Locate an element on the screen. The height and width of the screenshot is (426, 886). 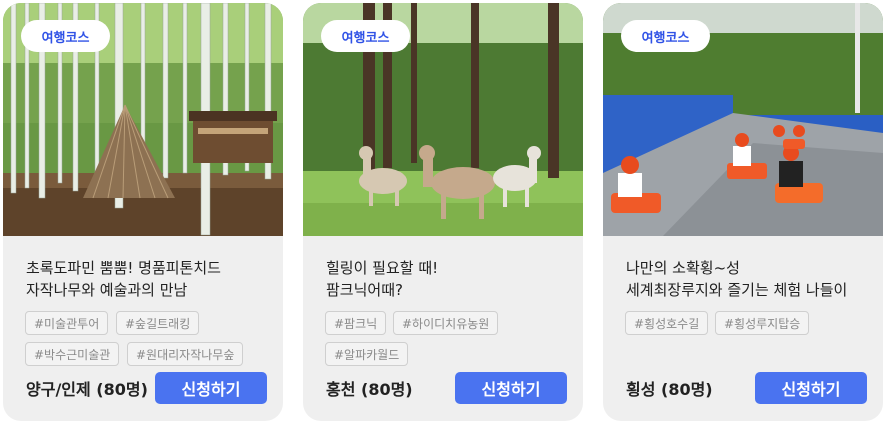
course-title-line: 나만의 소확횡~성 is located at coordinates (683, 268).